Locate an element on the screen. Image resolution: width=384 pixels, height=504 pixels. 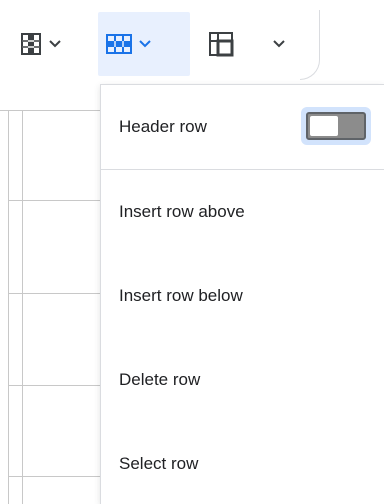
row-options-button is located at coordinates (144, 44).